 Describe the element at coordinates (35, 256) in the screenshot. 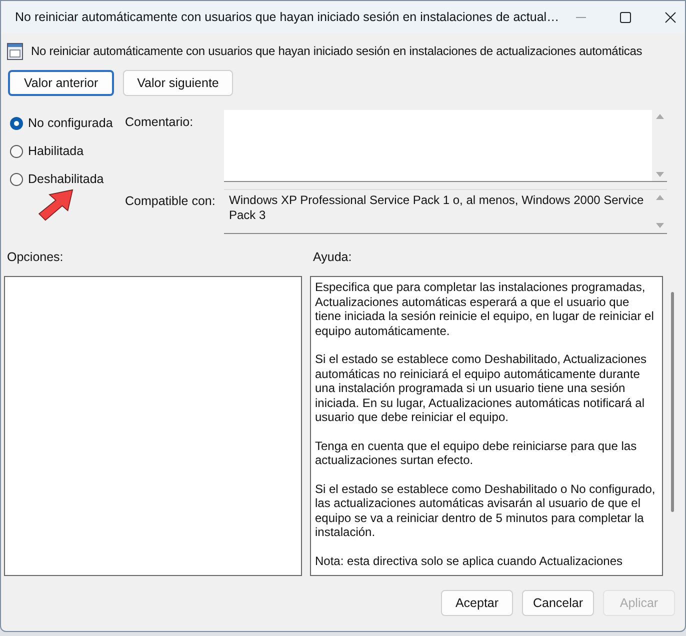

I see `options-label: Opciones:` at that location.